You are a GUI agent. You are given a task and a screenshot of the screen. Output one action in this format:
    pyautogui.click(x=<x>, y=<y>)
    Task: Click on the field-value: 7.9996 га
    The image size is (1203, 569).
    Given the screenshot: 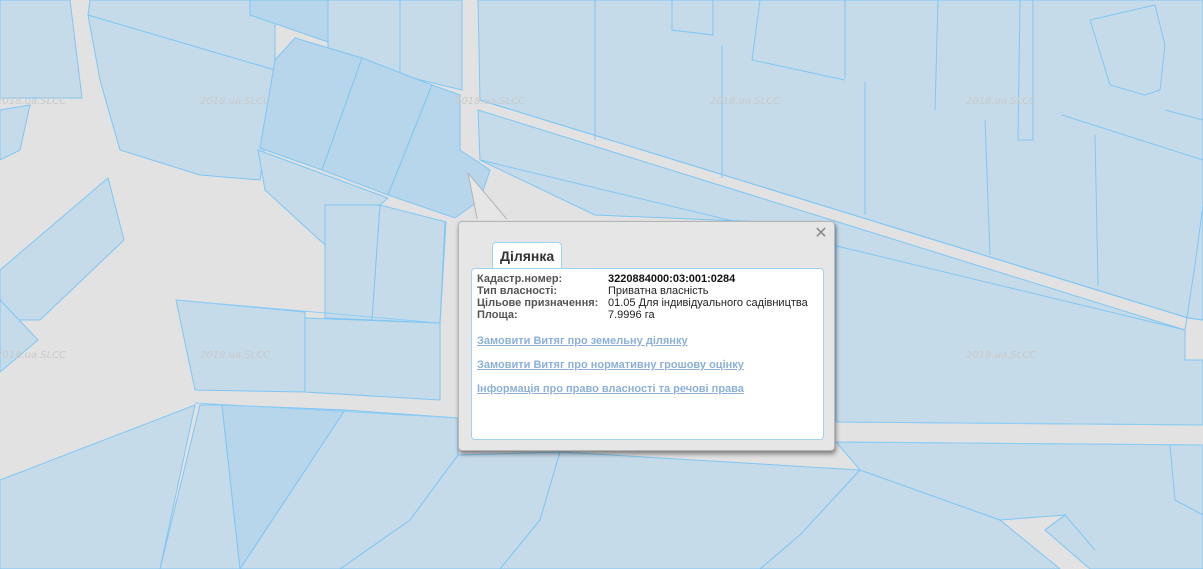 What is the action you would take?
    pyautogui.click(x=631, y=315)
    